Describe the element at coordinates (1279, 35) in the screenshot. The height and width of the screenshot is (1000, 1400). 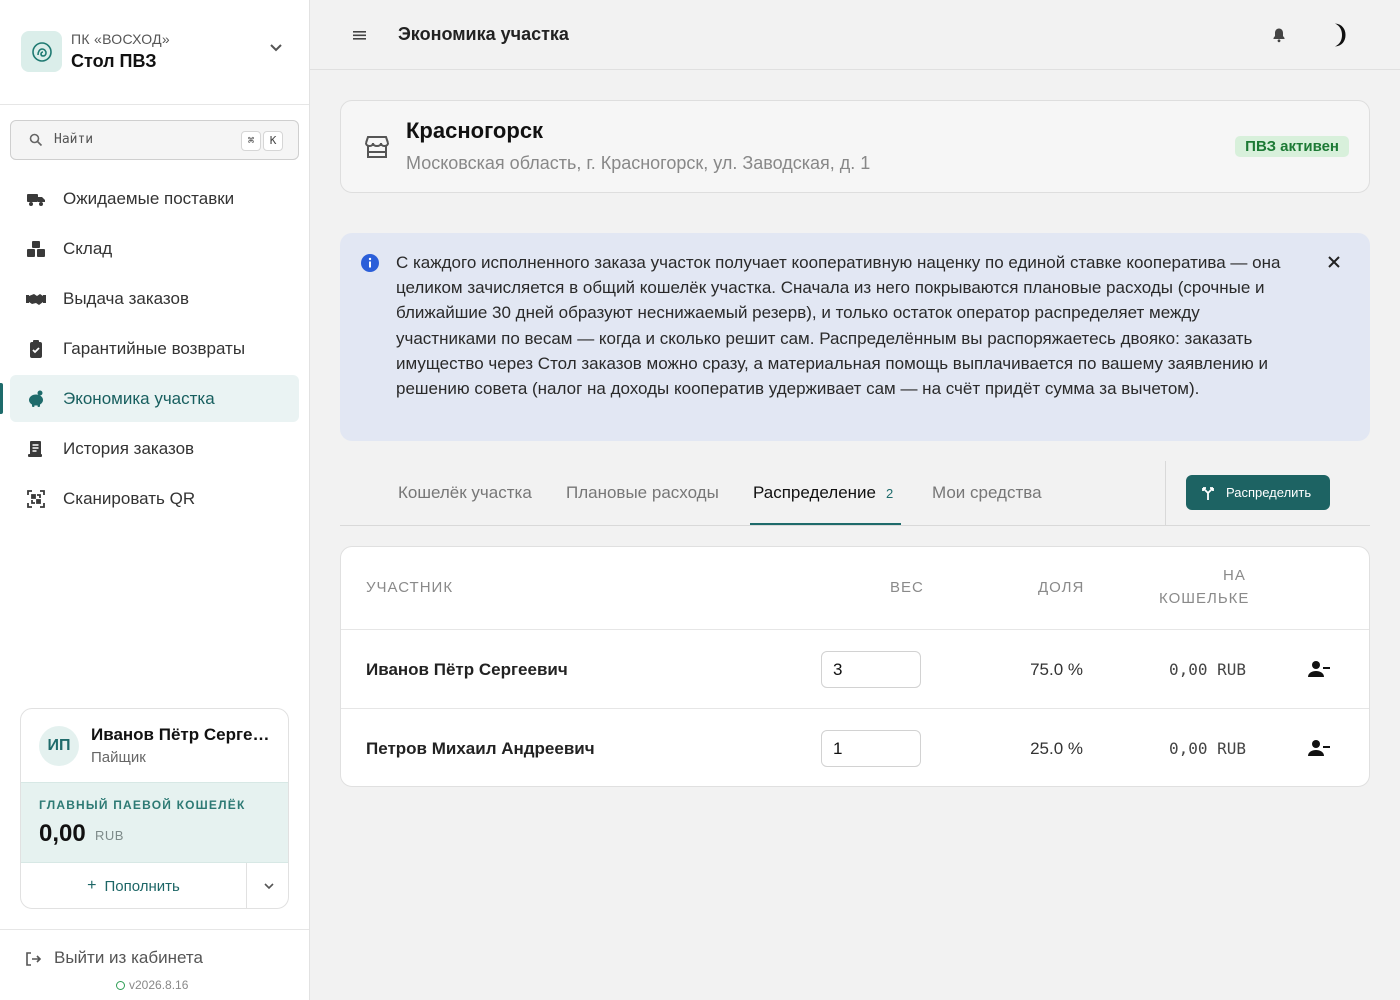
I see `bell-icon` at that location.